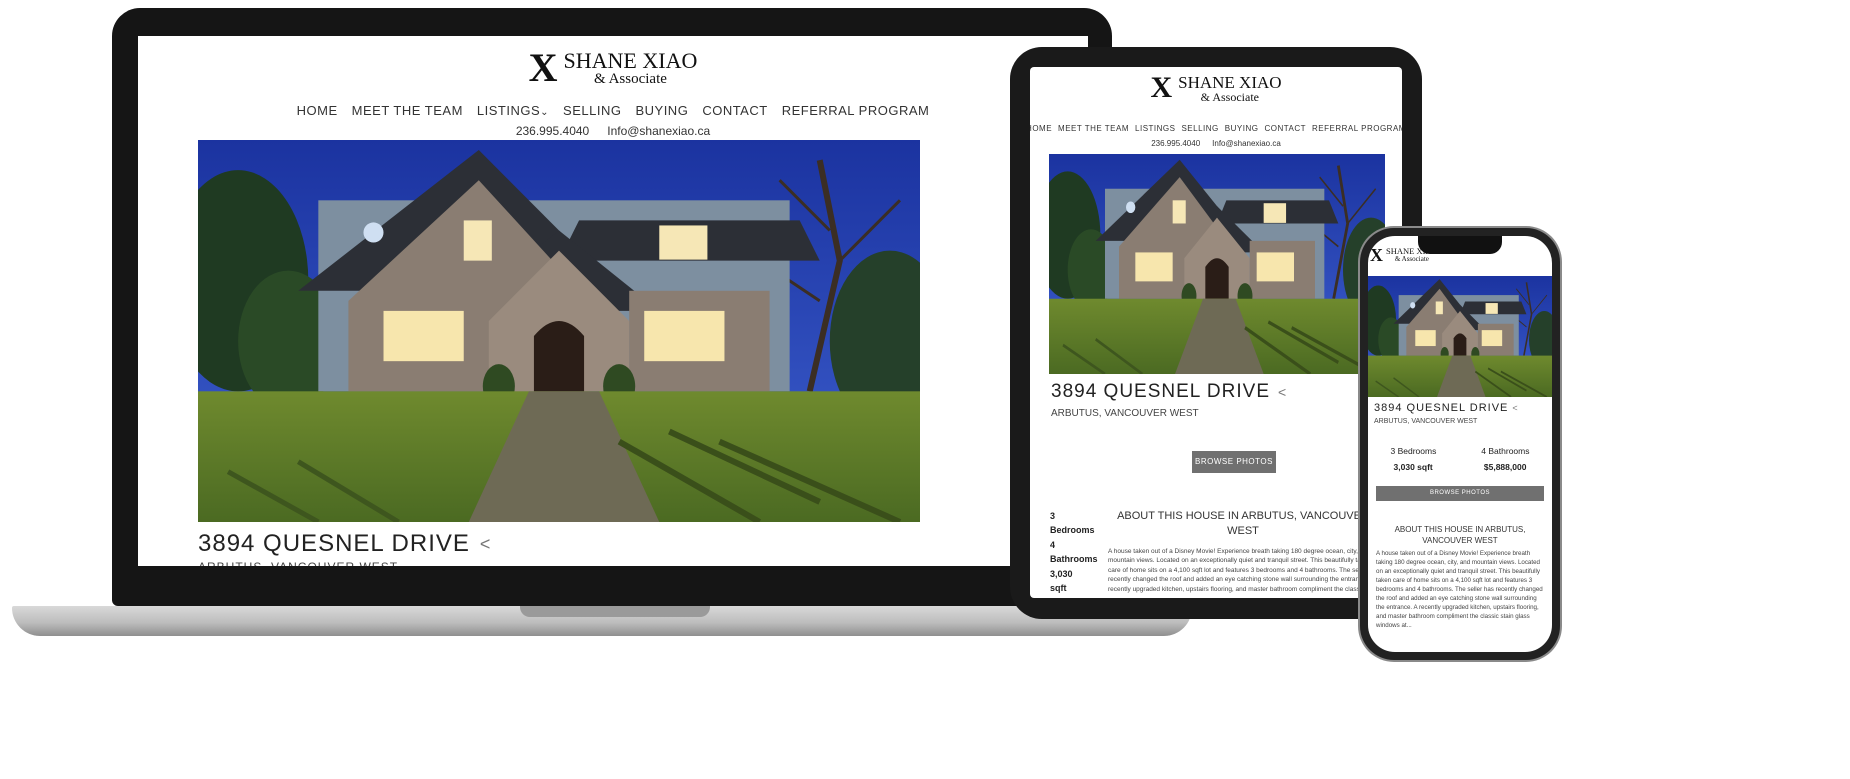 The height and width of the screenshot is (779, 1850). Describe the element at coordinates (1460, 245) in the screenshot. I see `phone-notch` at that location.